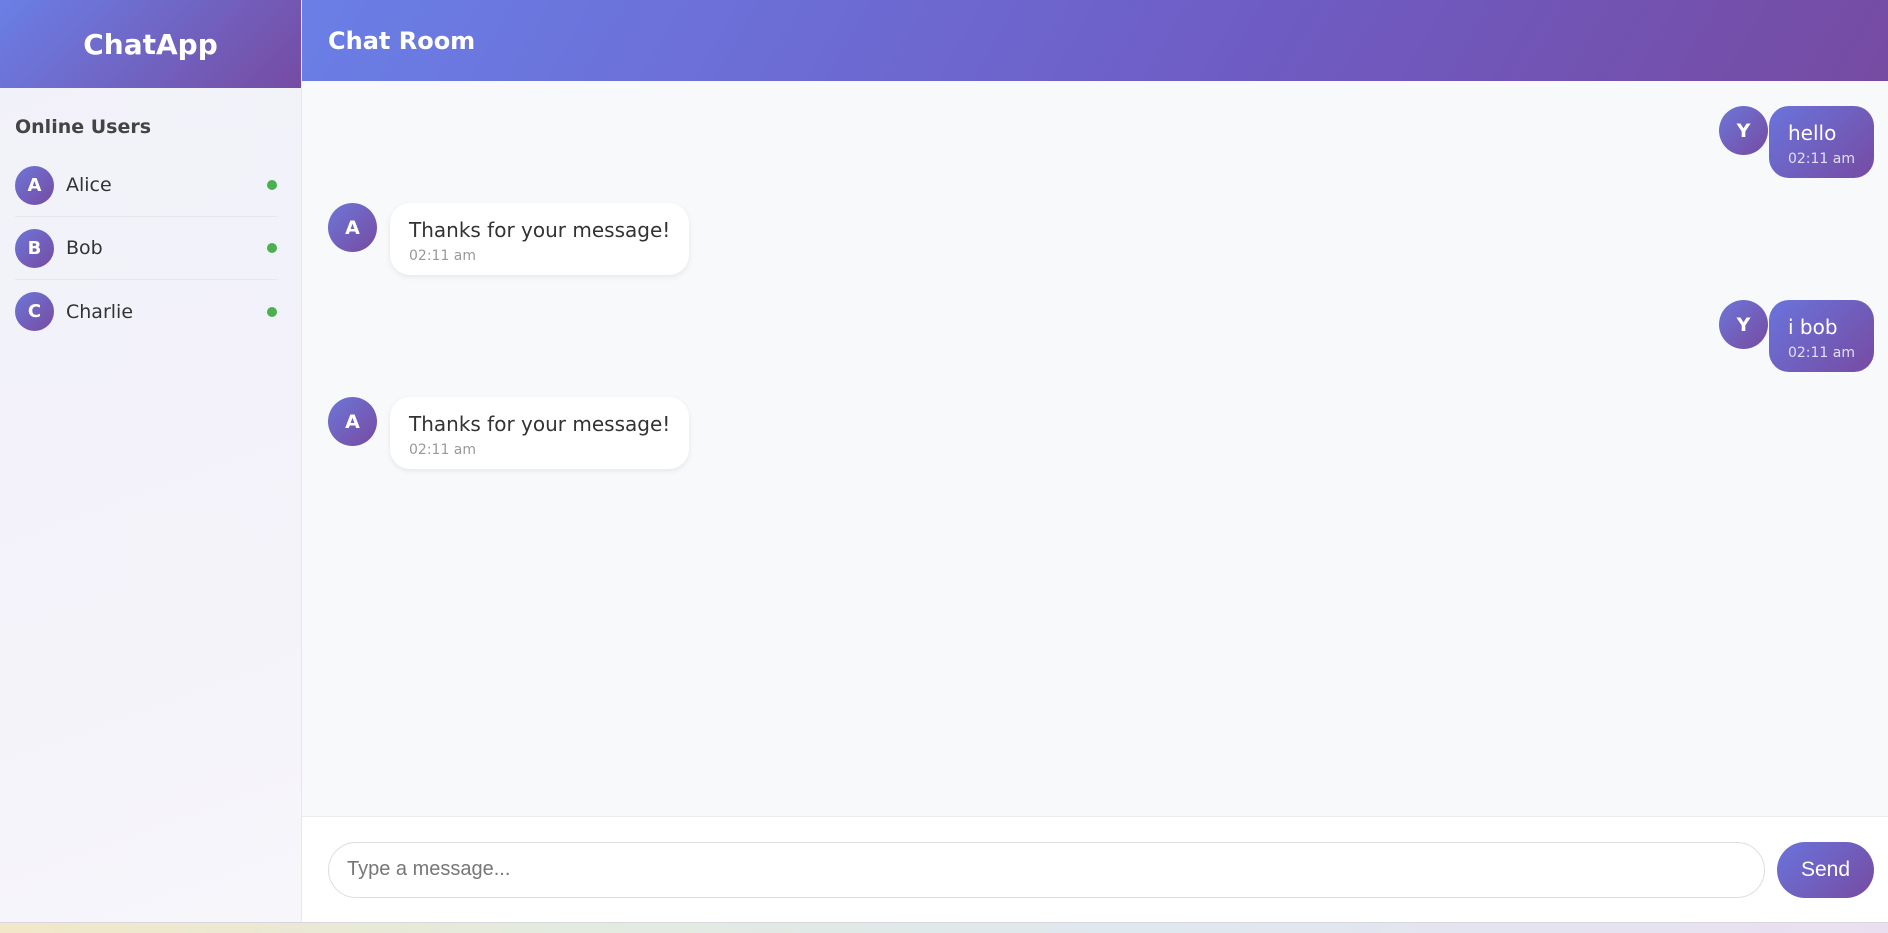 This screenshot has height=933, width=1888. Describe the element at coordinates (146, 248) in the screenshot. I see `user-item-bob: B Bob` at that location.